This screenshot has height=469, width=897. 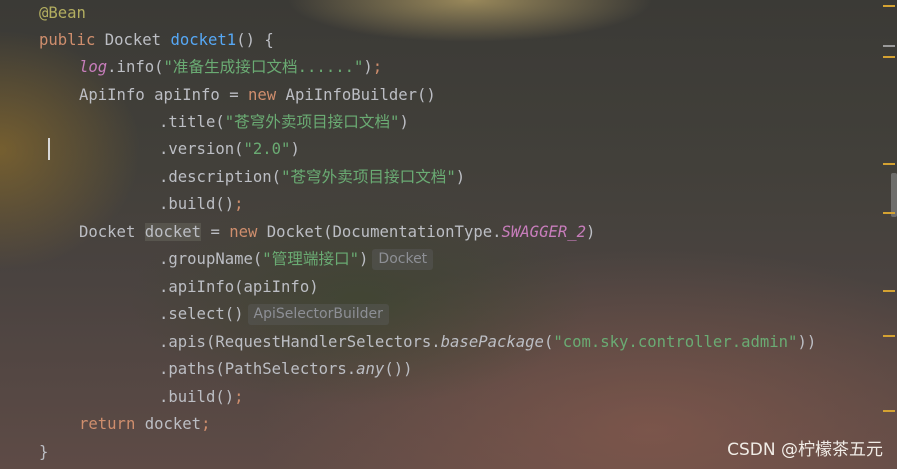 I want to click on method-name: docket1, so click(x=203, y=40).